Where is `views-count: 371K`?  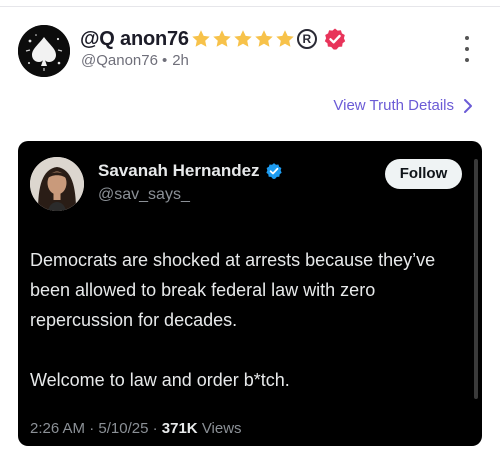
views-count: 371K is located at coordinates (179, 428).